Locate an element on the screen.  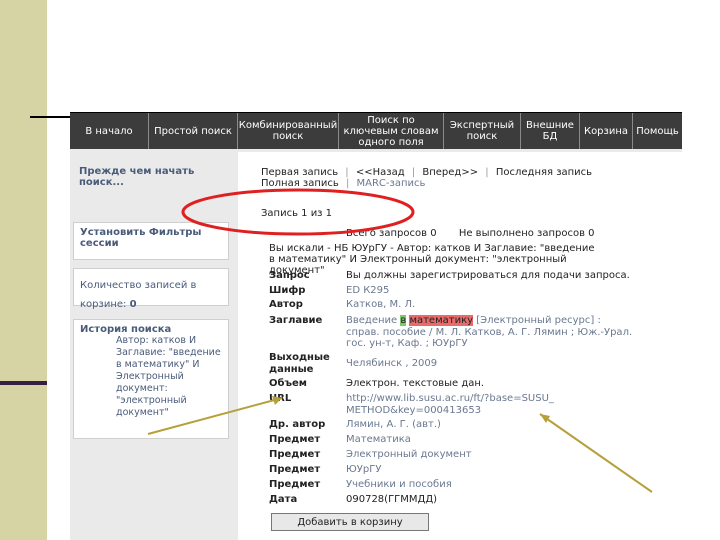
cart-count-value: 0 is located at coordinates (133, 304).